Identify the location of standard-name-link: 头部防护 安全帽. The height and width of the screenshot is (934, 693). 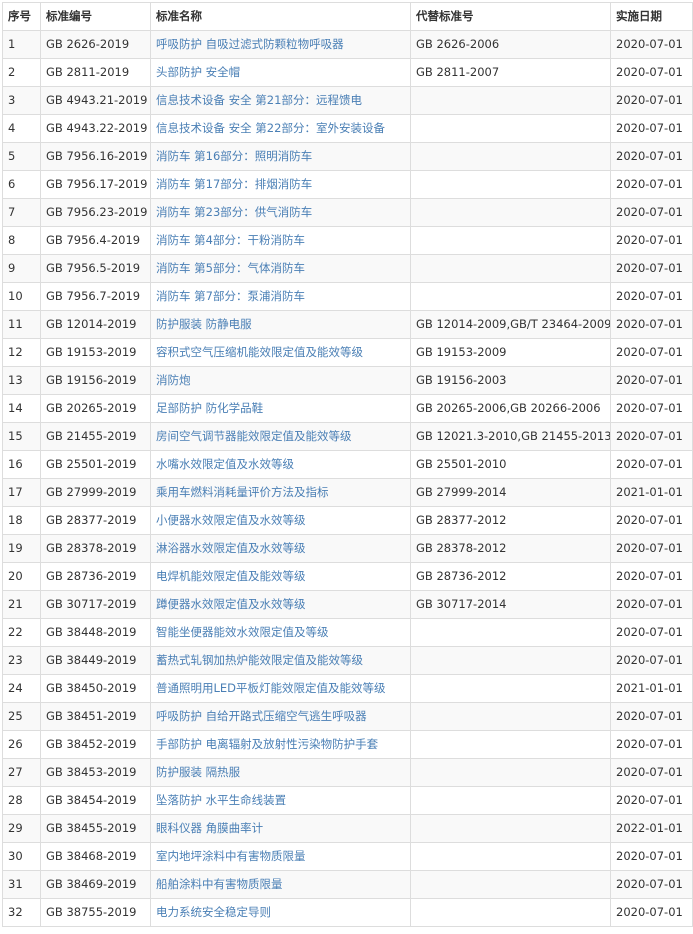
(198, 72).